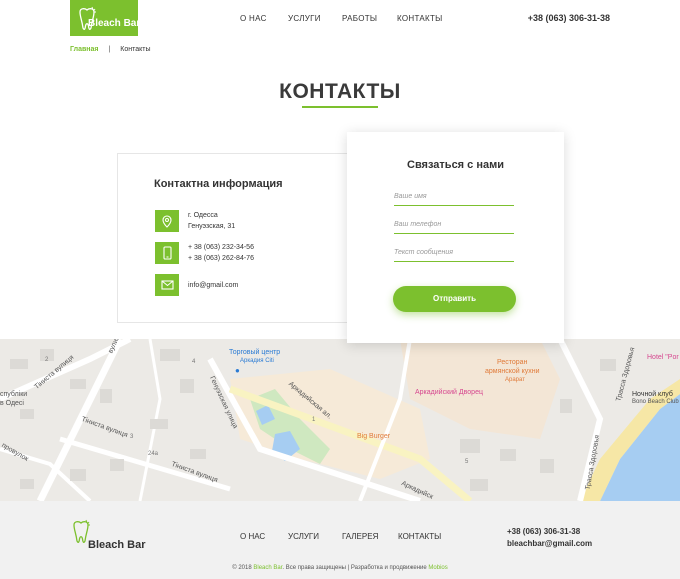  What do you see at coordinates (663, 357) in the screenshot?
I see `map-label-hotel: Hotel "Por` at bounding box center [663, 357].